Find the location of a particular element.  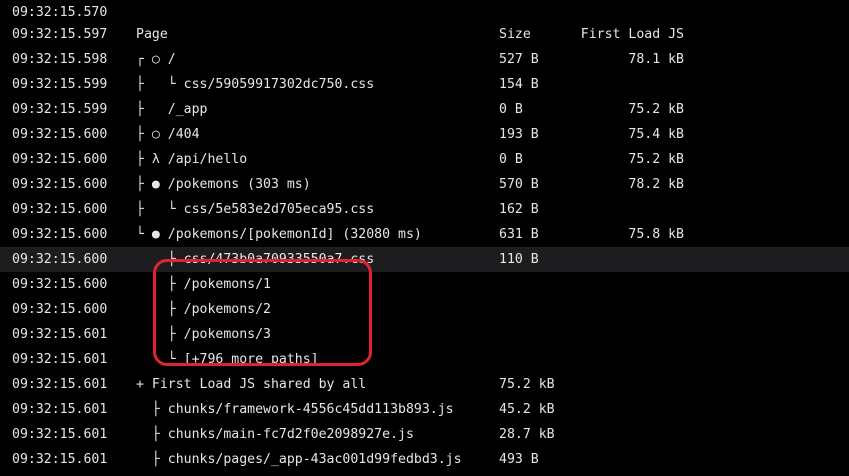

route-first-load: 75.4 kB is located at coordinates (656, 134).